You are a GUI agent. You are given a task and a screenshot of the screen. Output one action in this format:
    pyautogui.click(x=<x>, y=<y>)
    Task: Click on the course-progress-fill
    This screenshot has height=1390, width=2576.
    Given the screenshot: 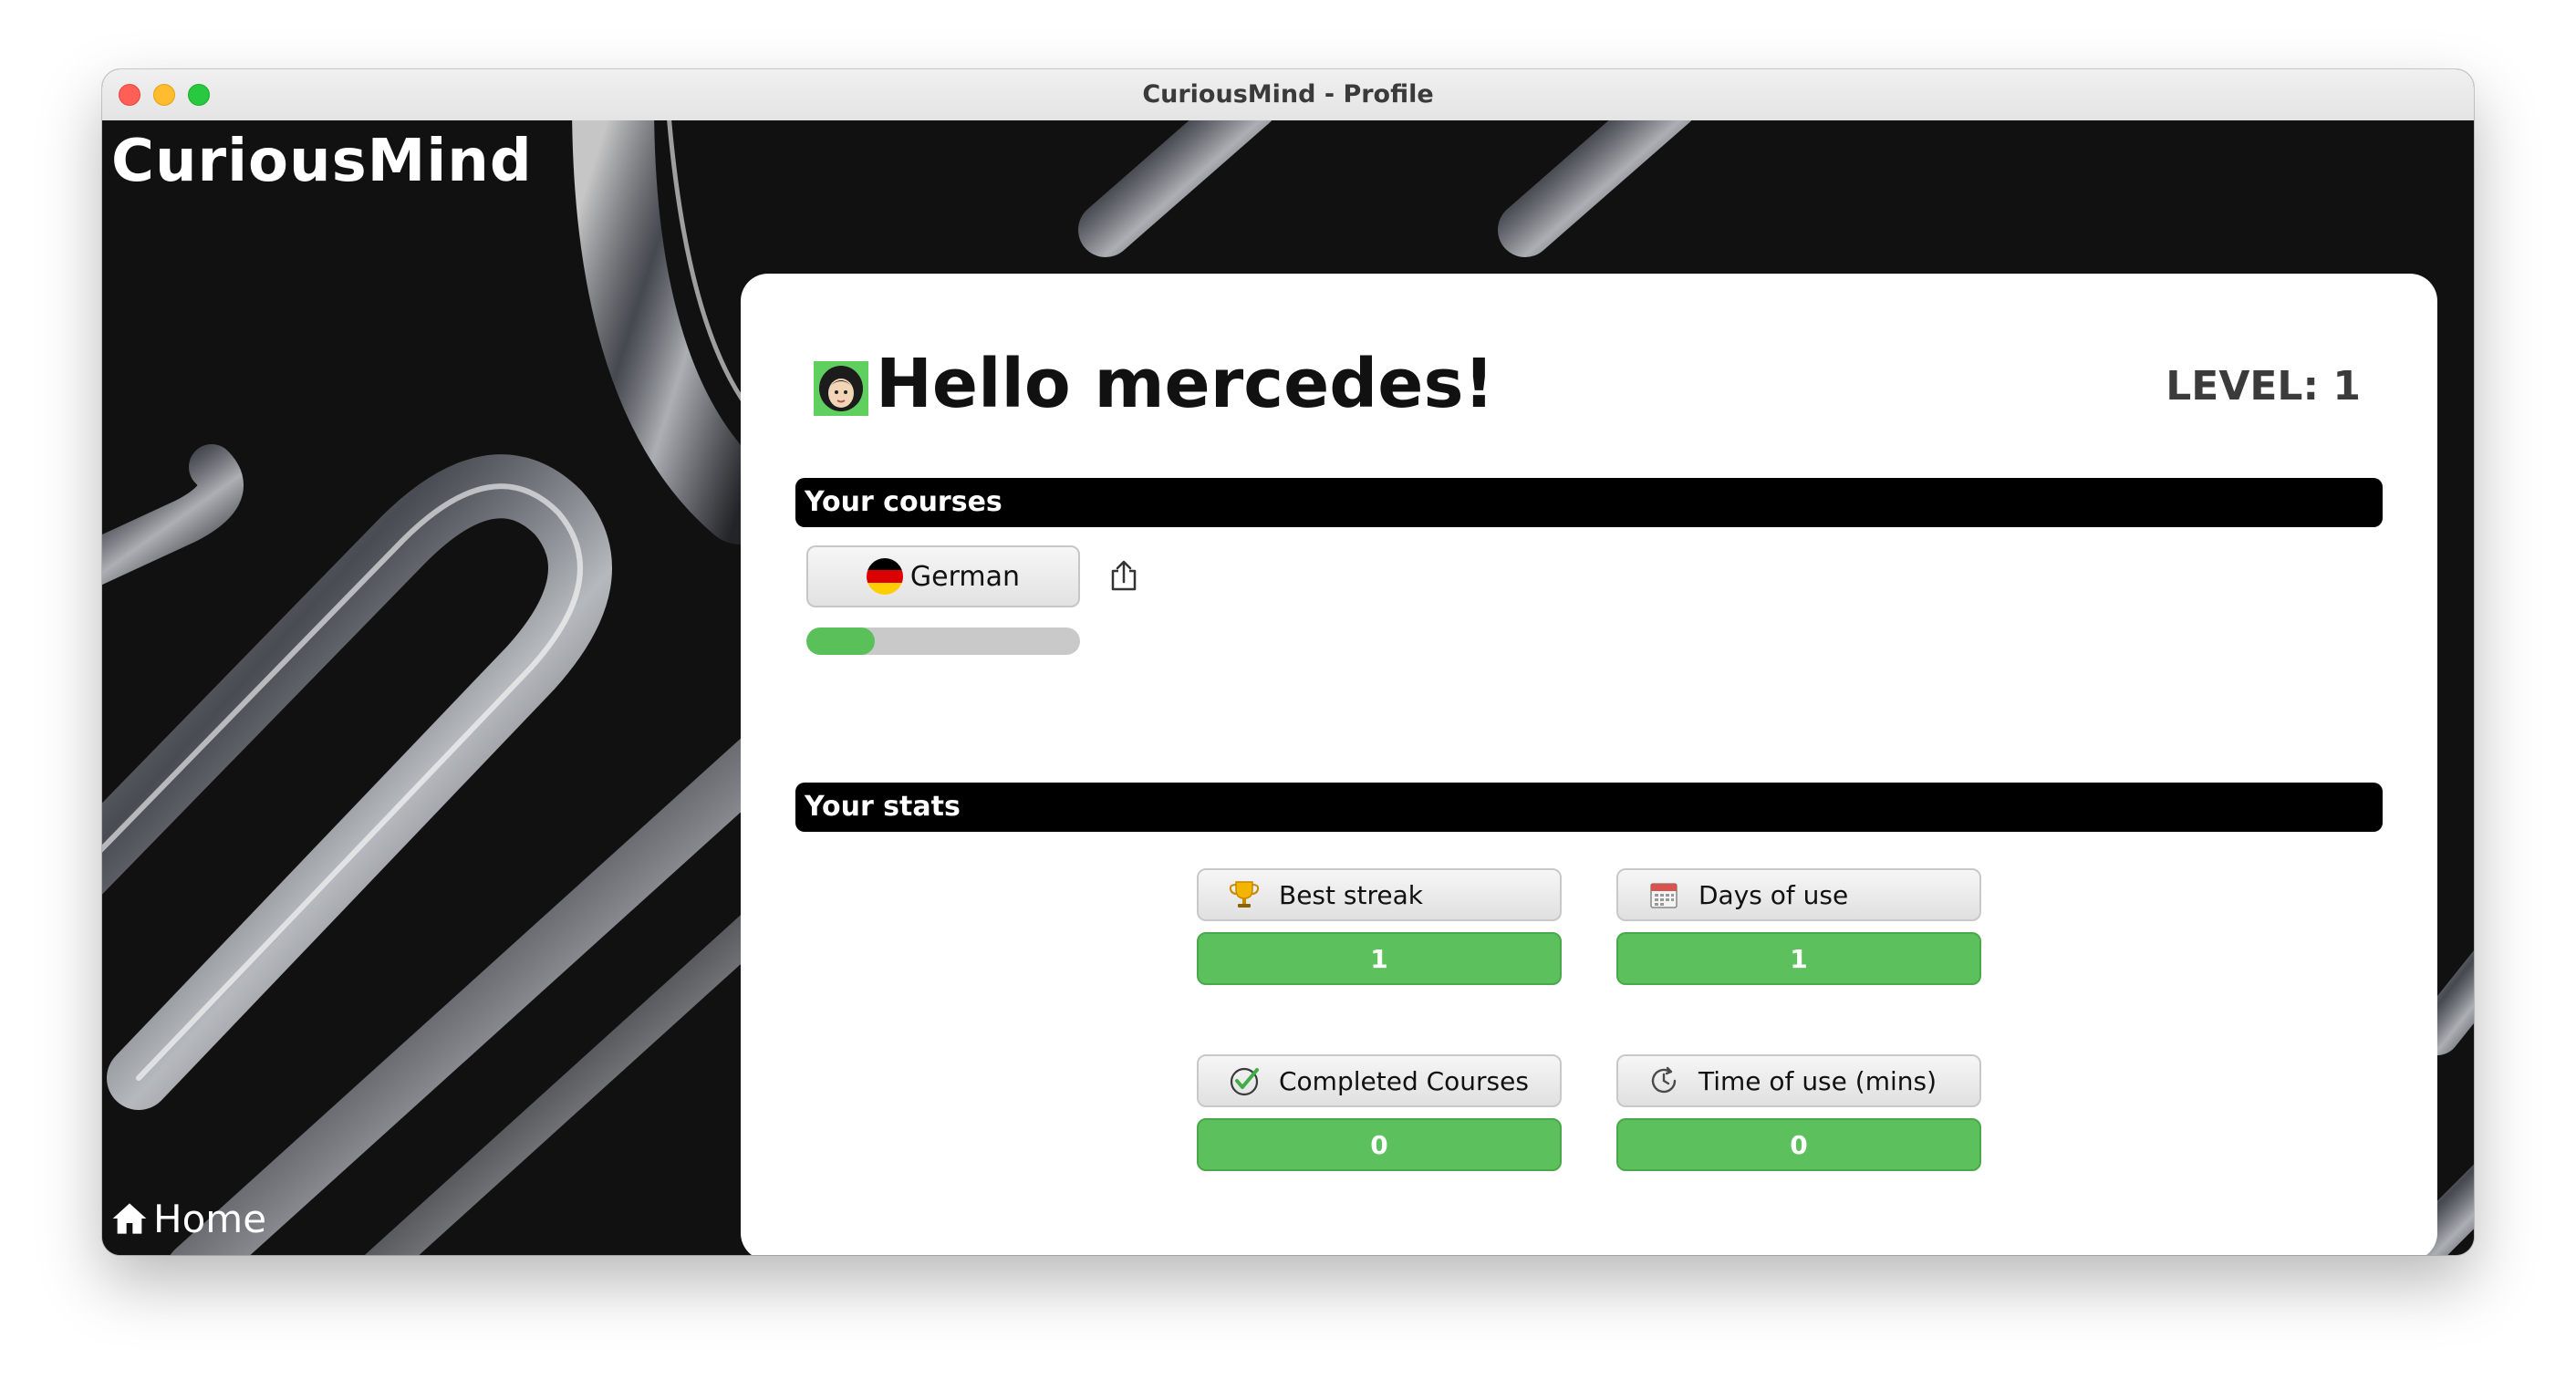 What is the action you would take?
    pyautogui.click(x=840, y=641)
    